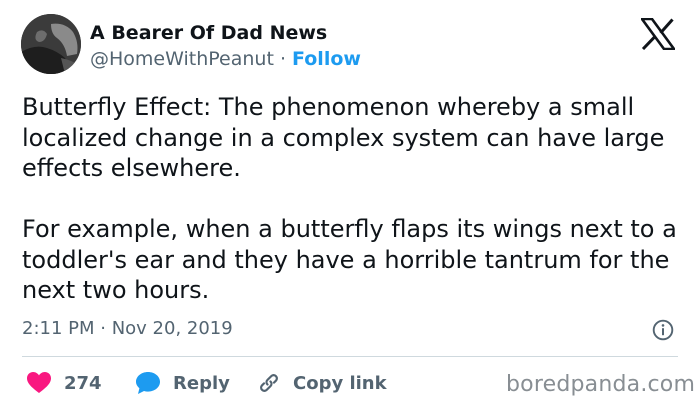 This screenshot has height=410, width=700. I want to click on reply-label: Reply, so click(201, 383).